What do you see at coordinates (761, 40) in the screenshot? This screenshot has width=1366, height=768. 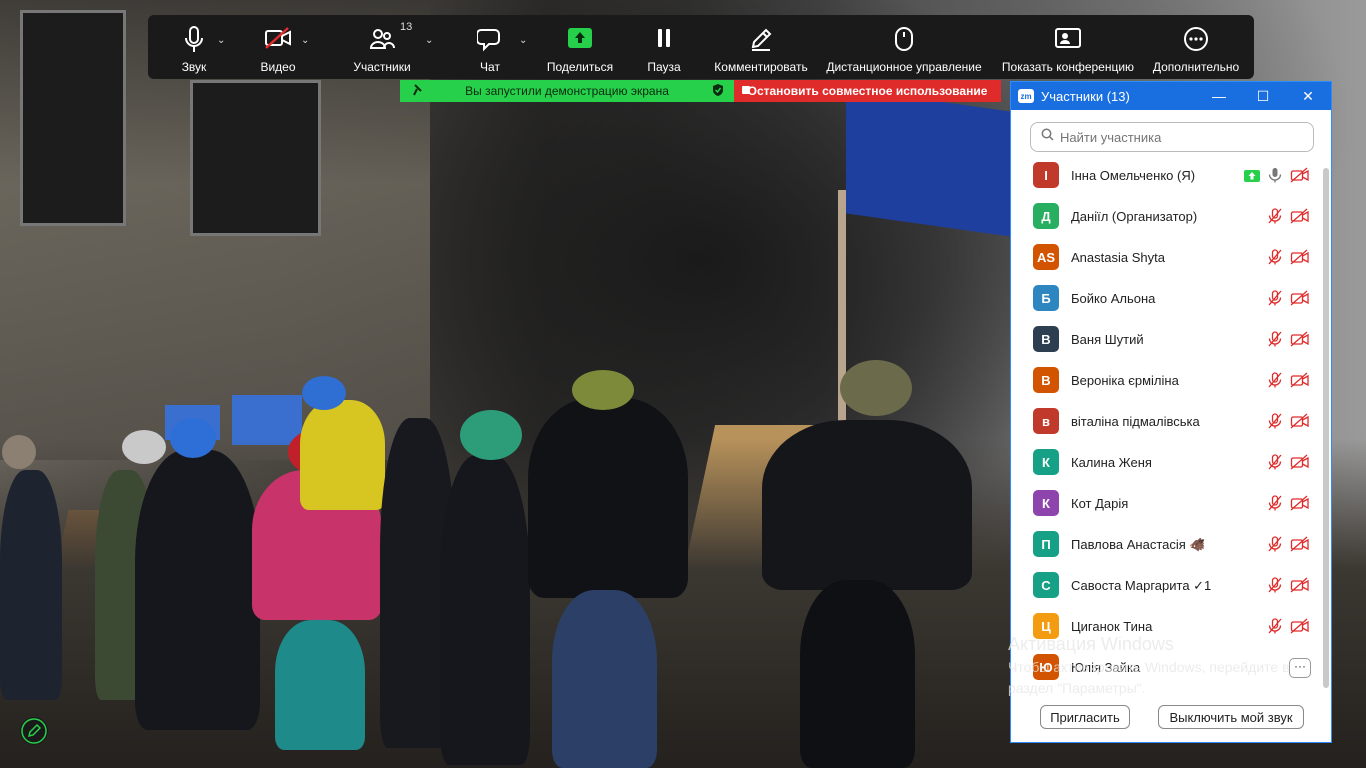 I see `annotate-pencil-icon` at bounding box center [761, 40].